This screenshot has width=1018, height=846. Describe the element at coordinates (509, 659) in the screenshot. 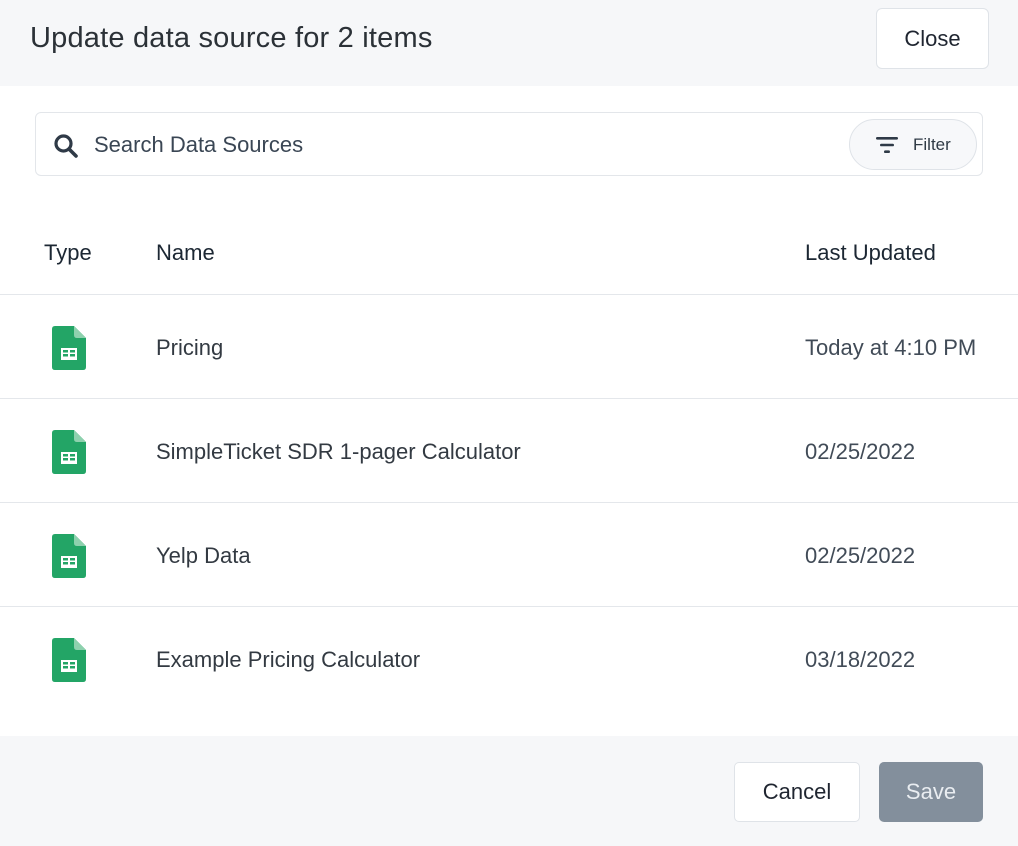

I see `table-row: Example Pricing Calculator 03/18/2022` at that location.